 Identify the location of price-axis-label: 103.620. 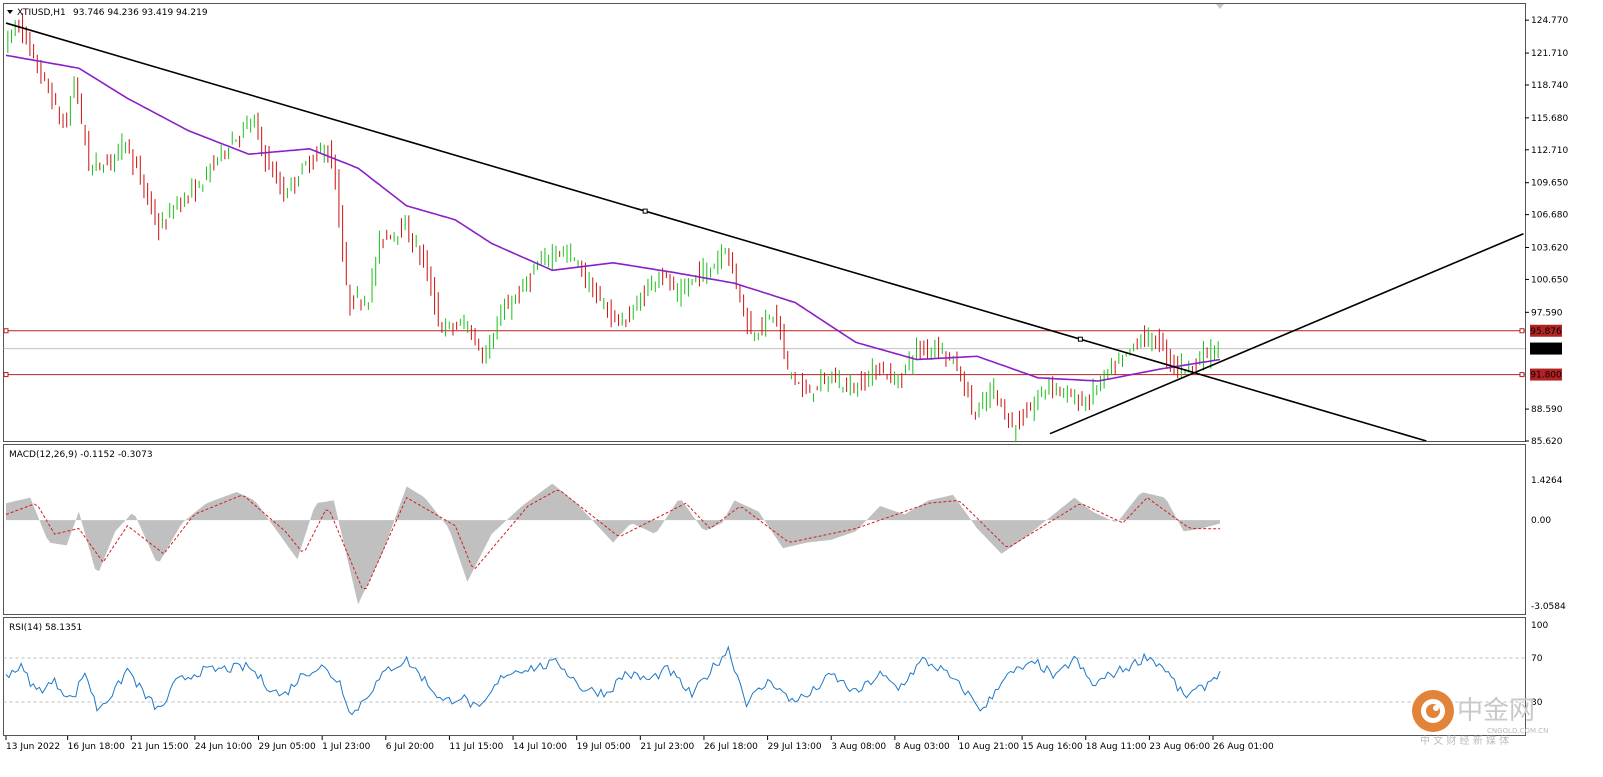
(1549, 249).